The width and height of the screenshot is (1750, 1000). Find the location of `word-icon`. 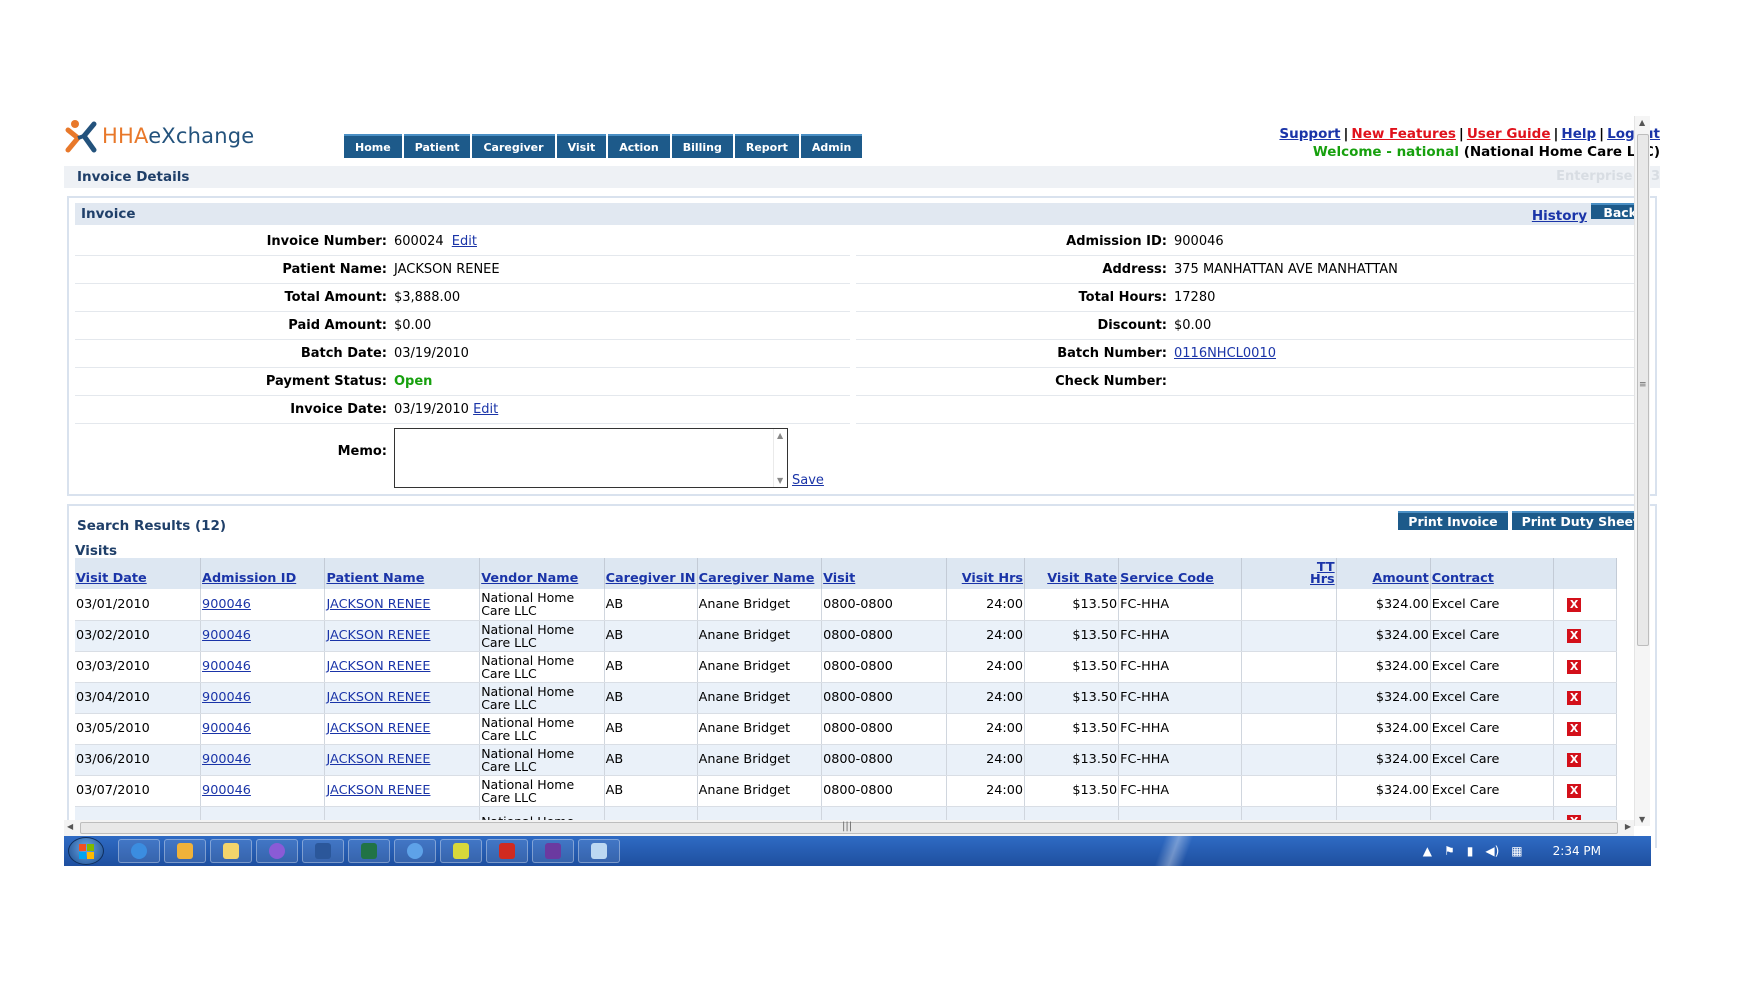

word-icon is located at coordinates (323, 851).